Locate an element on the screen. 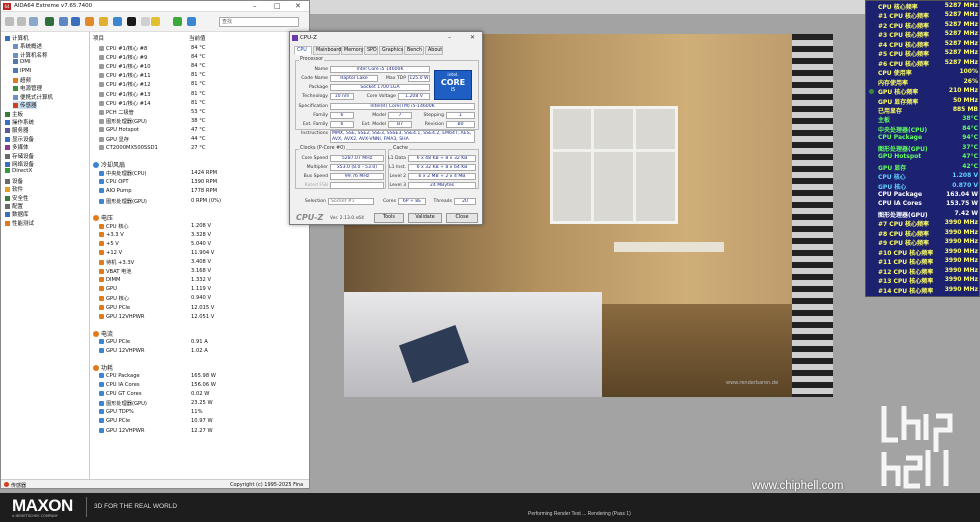 The width and height of the screenshot is (980, 522). driver-update-icon is located at coordinates (103, 21).